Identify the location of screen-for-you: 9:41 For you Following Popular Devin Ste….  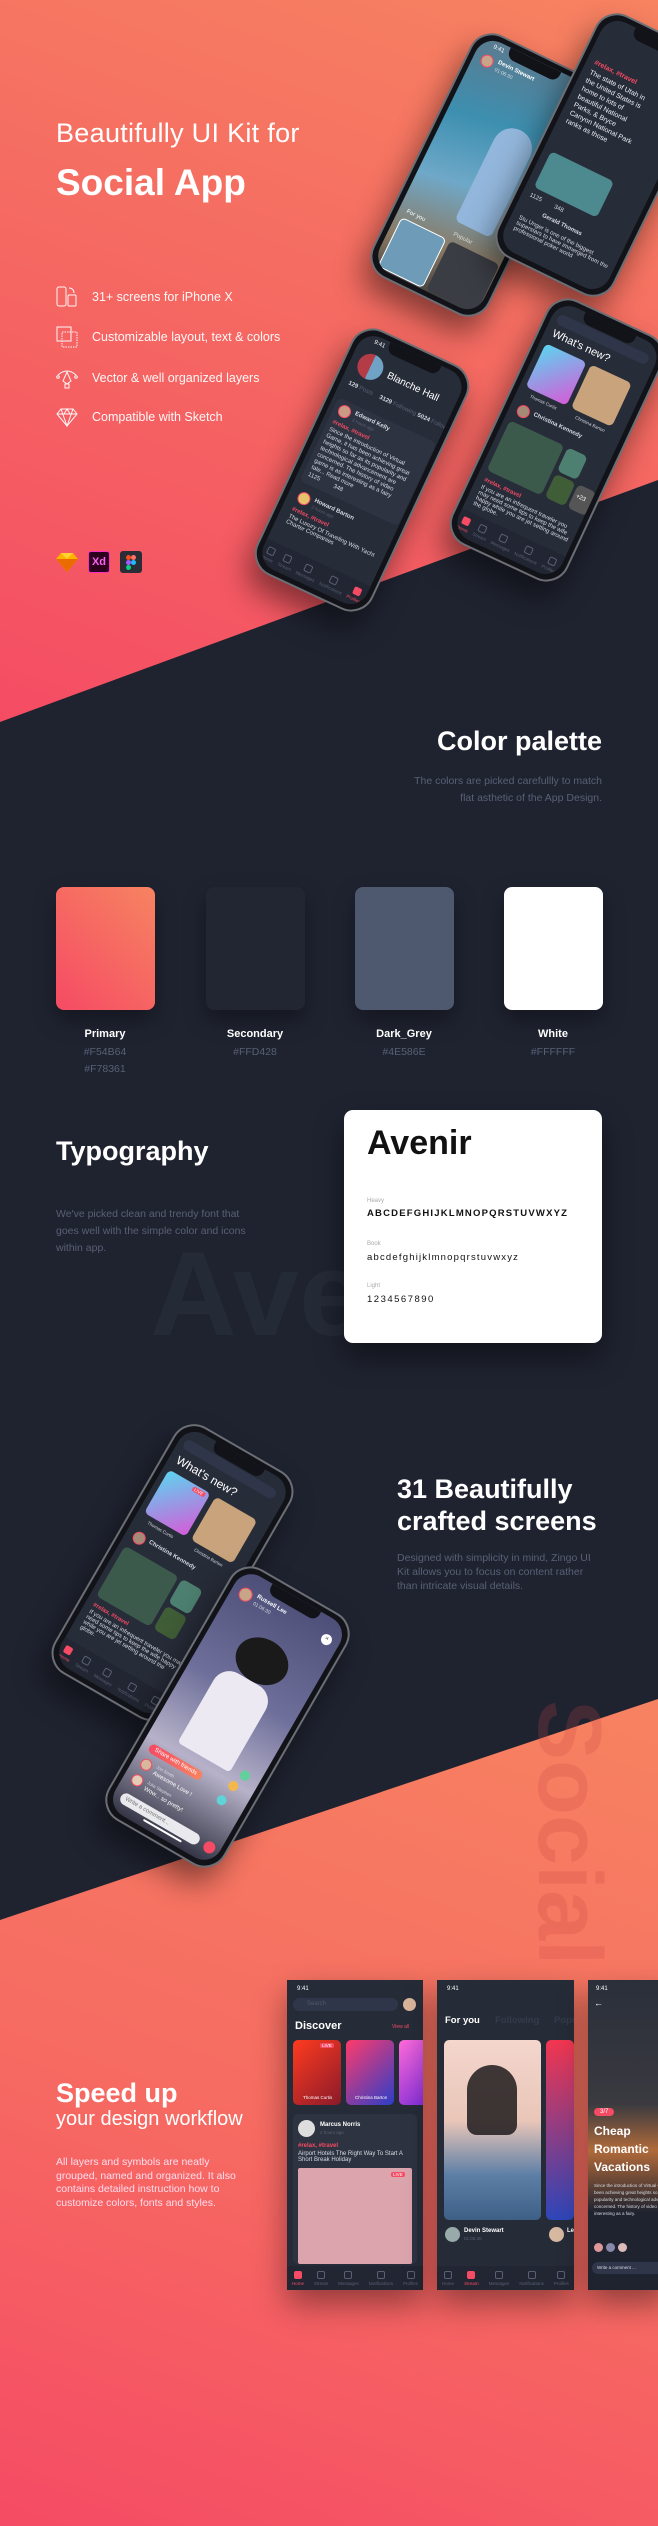
(505, 2135).